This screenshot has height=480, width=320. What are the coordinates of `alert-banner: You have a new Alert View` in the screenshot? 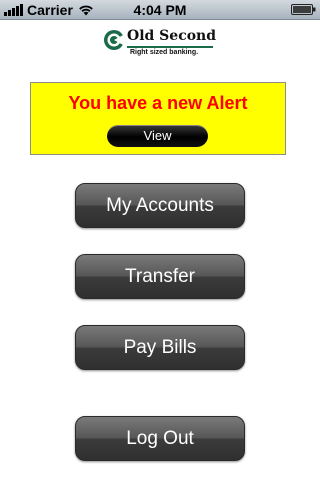 It's located at (158, 118).